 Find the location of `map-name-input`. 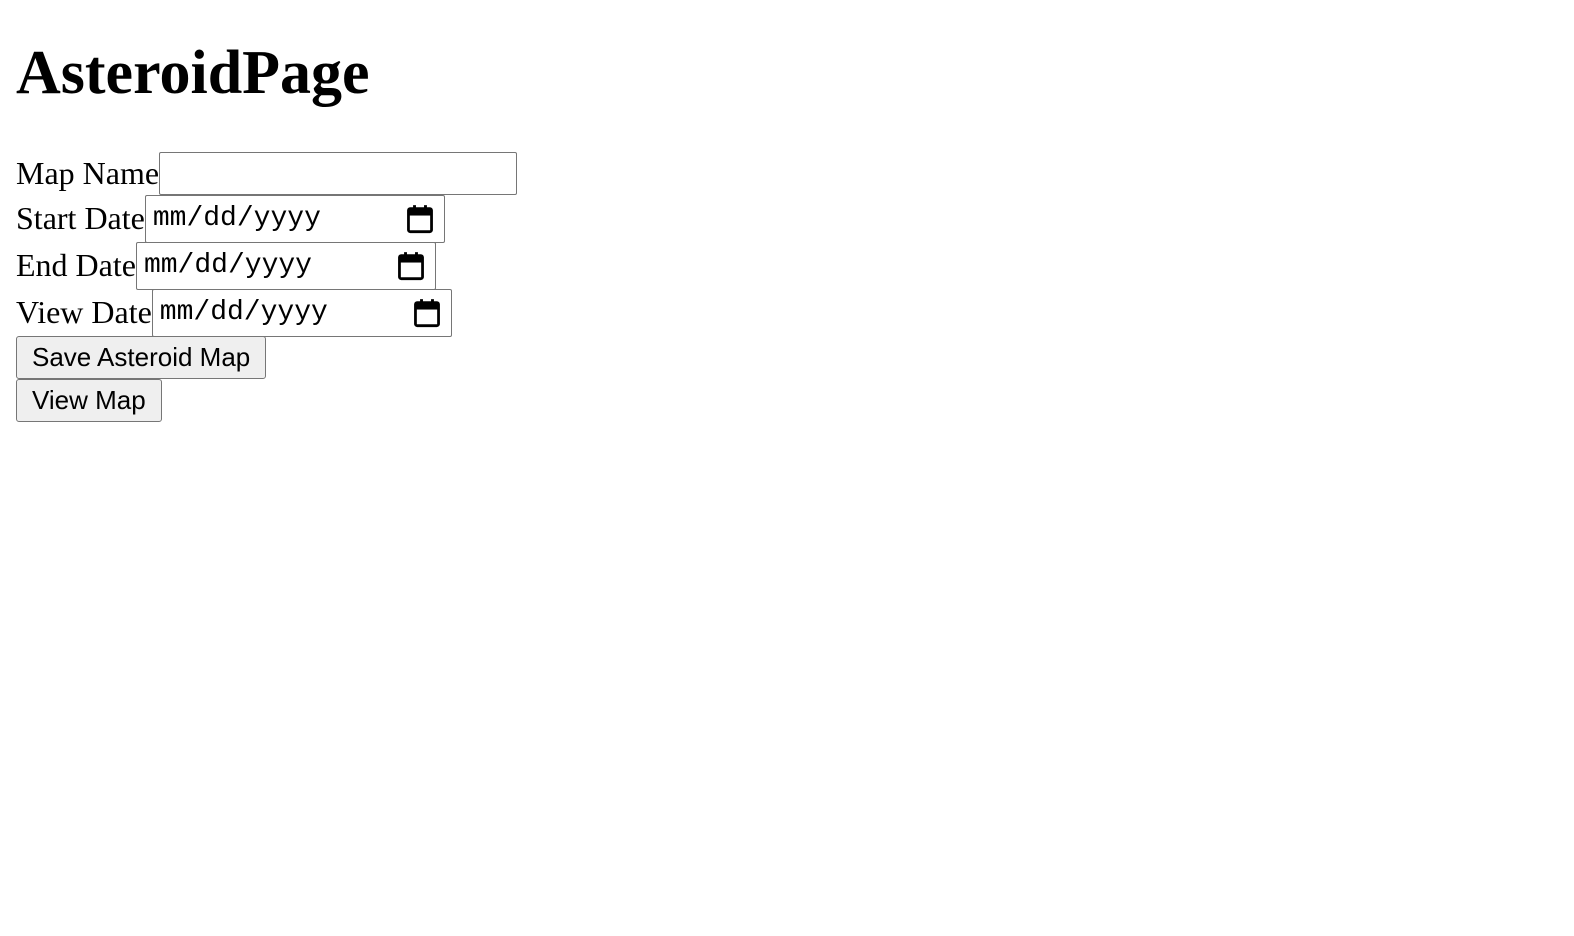

map-name-input is located at coordinates (338, 173).